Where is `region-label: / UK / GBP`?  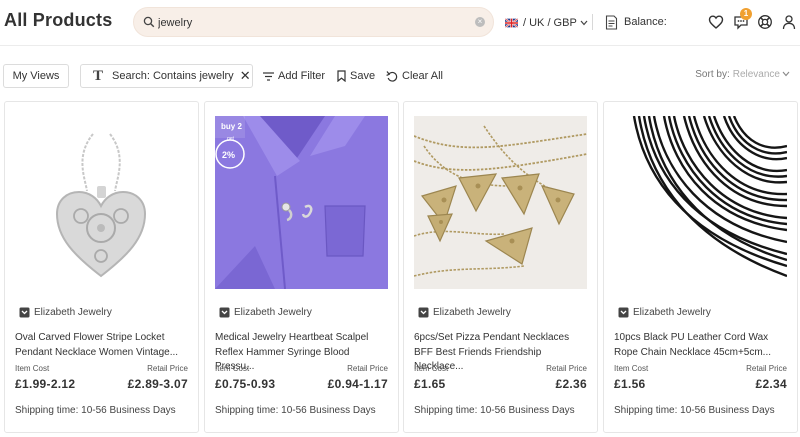
region-label: / UK / GBP is located at coordinates (550, 23).